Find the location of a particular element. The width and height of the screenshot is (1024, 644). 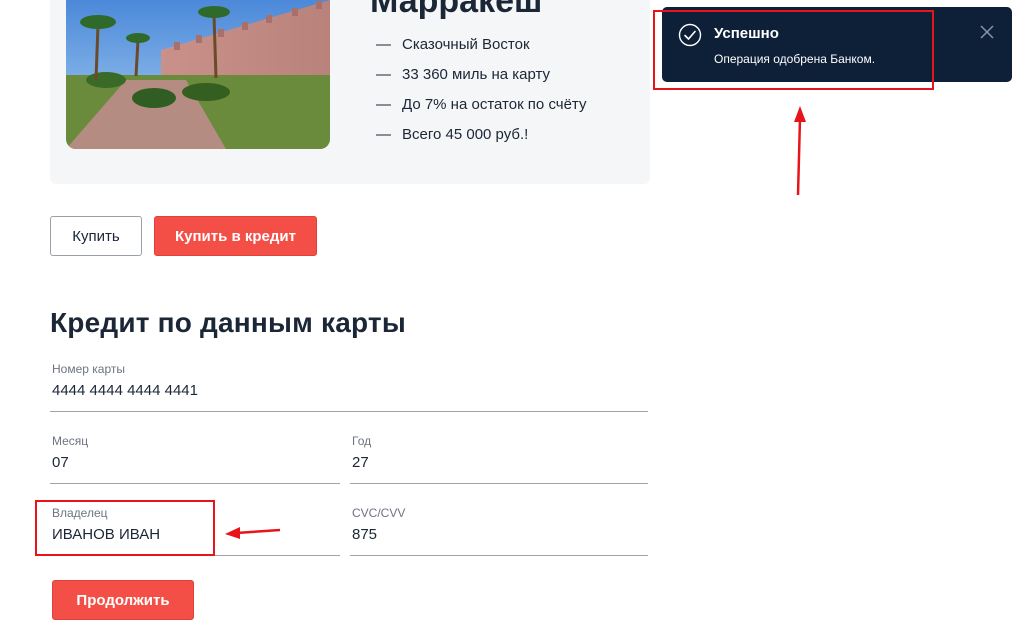

toast-message: Операция одобрена Банком. is located at coordinates (795, 59).